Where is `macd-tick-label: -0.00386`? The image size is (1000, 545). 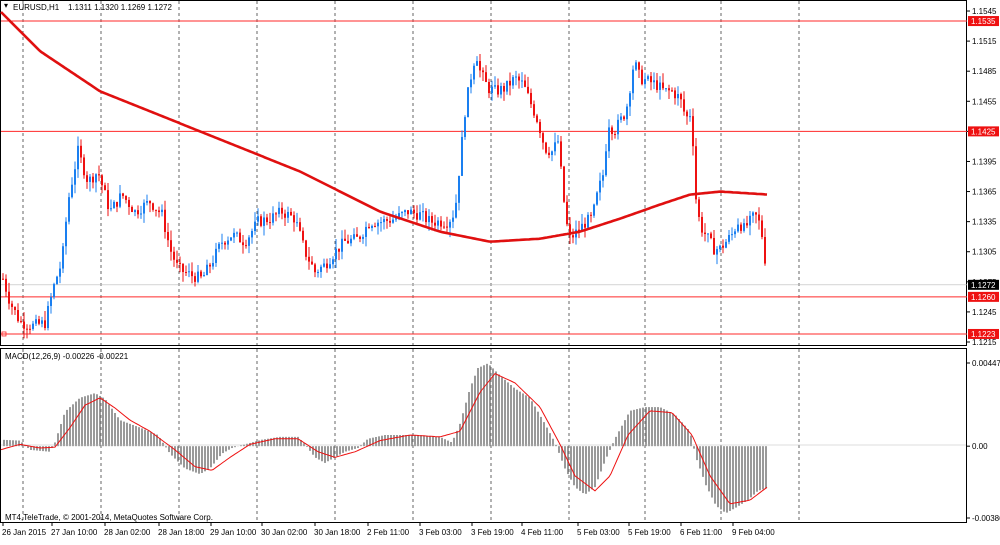
macd-tick-label: -0.00386 is located at coordinates (986, 518).